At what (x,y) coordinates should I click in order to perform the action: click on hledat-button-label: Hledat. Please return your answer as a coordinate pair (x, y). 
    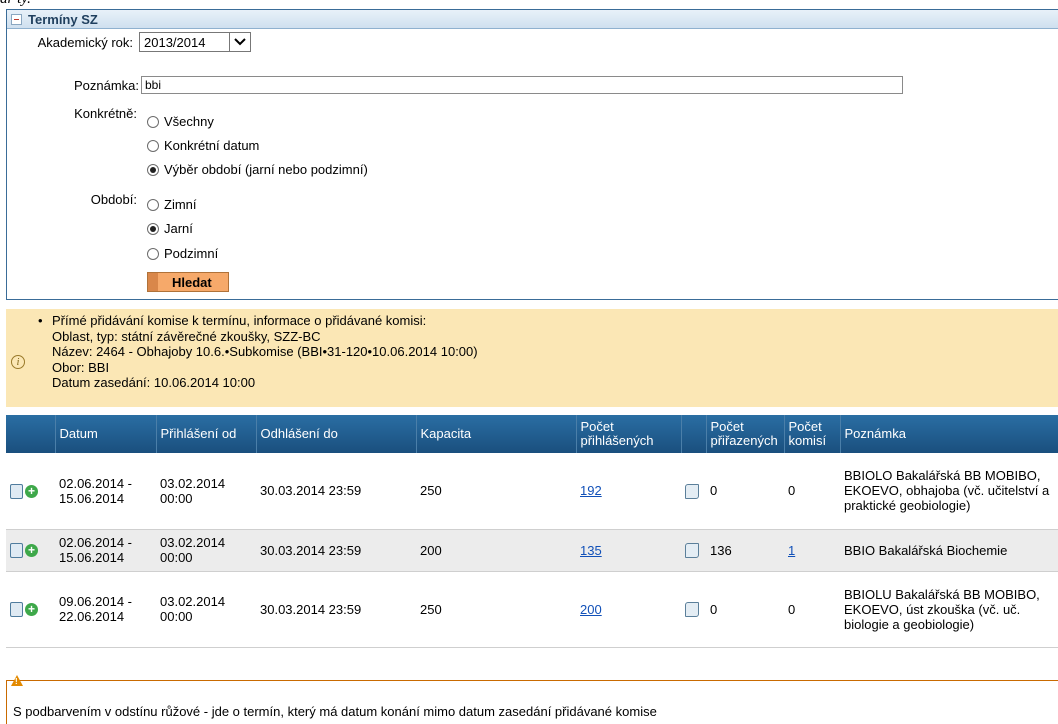
    Looking at the image, I should click on (192, 282).